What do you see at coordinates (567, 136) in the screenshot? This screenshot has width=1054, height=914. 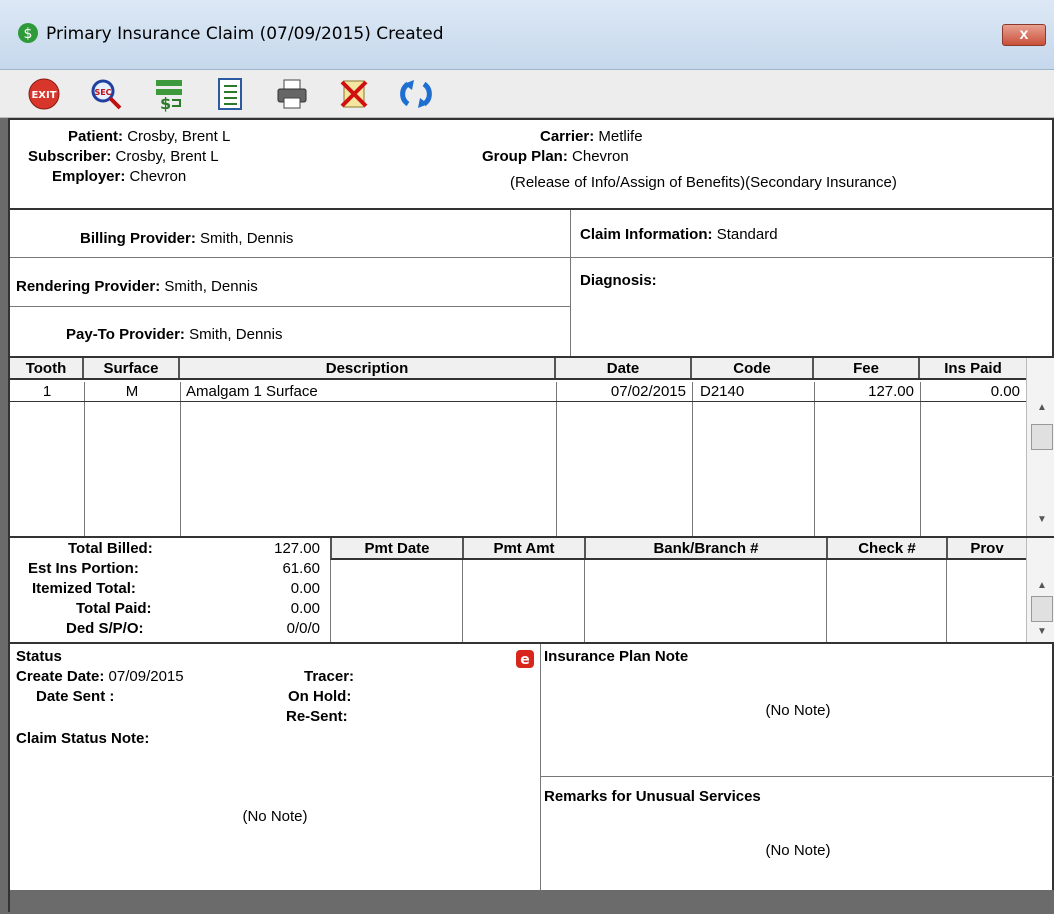 I see `carrier-label: Carrier:` at bounding box center [567, 136].